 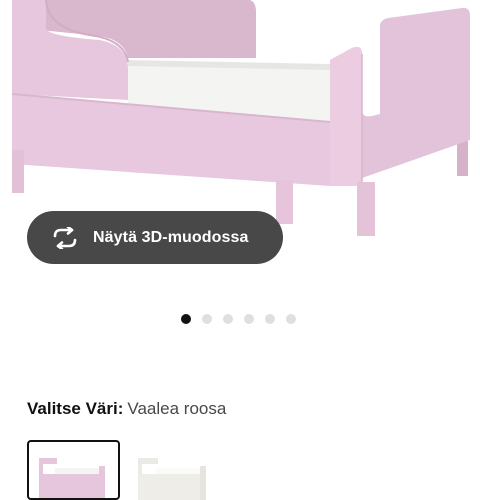 What do you see at coordinates (171, 237) in the screenshot?
I see `view-3d-label: Näytä 3D-muodossa` at bounding box center [171, 237].